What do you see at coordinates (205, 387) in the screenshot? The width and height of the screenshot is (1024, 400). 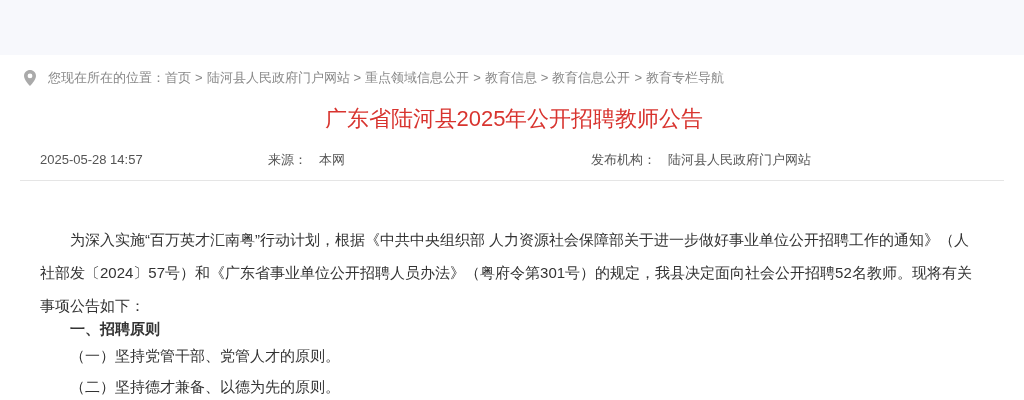 I see `list-item-text: （二）坚持德才兼备、以德为先的原则。` at bounding box center [205, 387].